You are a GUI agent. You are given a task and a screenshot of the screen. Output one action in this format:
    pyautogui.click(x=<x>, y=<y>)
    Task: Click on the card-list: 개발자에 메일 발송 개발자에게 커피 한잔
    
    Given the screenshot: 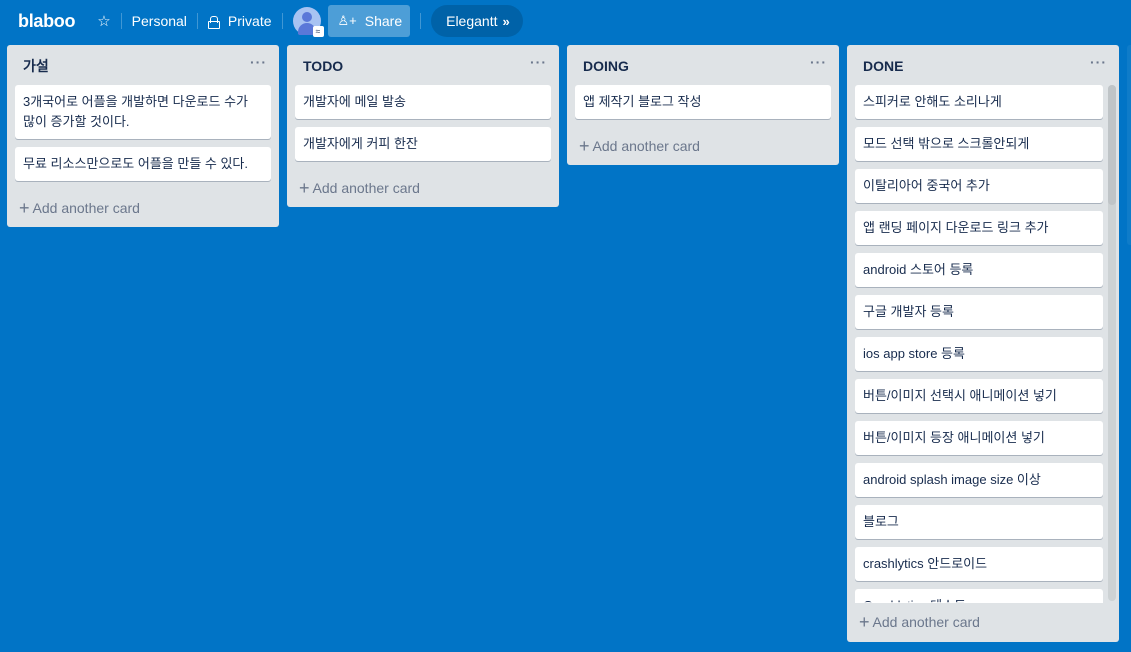 What is the action you would take?
    pyautogui.click(x=423, y=123)
    